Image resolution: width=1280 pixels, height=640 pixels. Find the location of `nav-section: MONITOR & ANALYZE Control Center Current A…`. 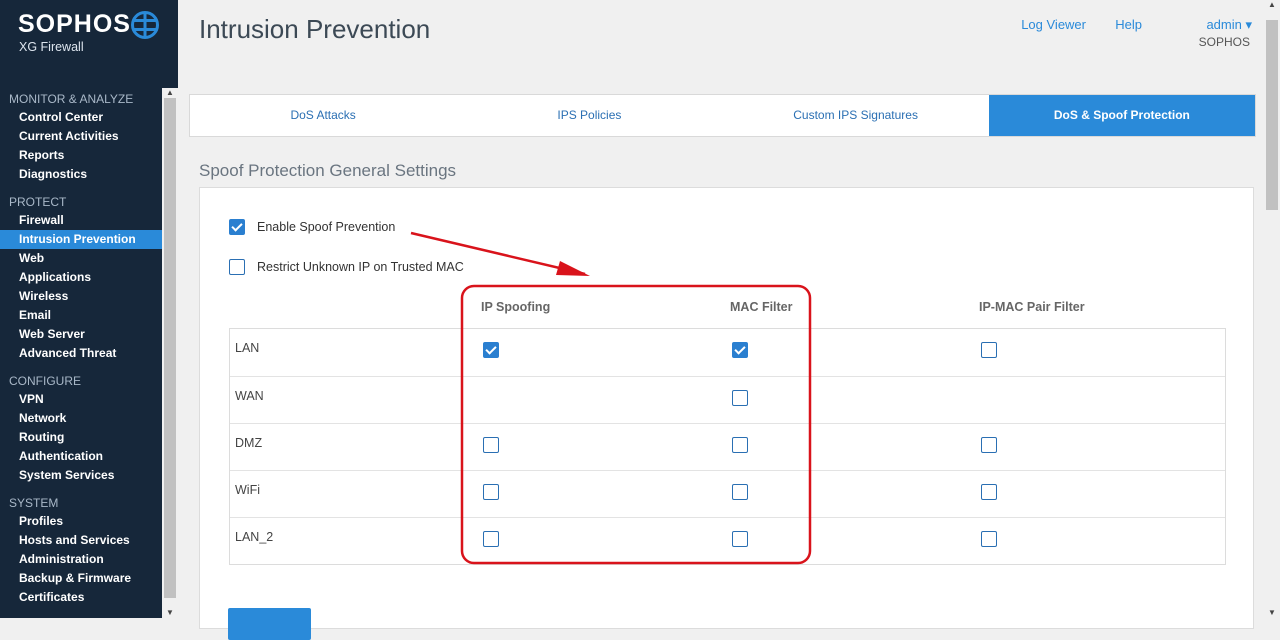

nav-section: MONITOR & ANALYZE Control Center Current A… is located at coordinates (81, 137).